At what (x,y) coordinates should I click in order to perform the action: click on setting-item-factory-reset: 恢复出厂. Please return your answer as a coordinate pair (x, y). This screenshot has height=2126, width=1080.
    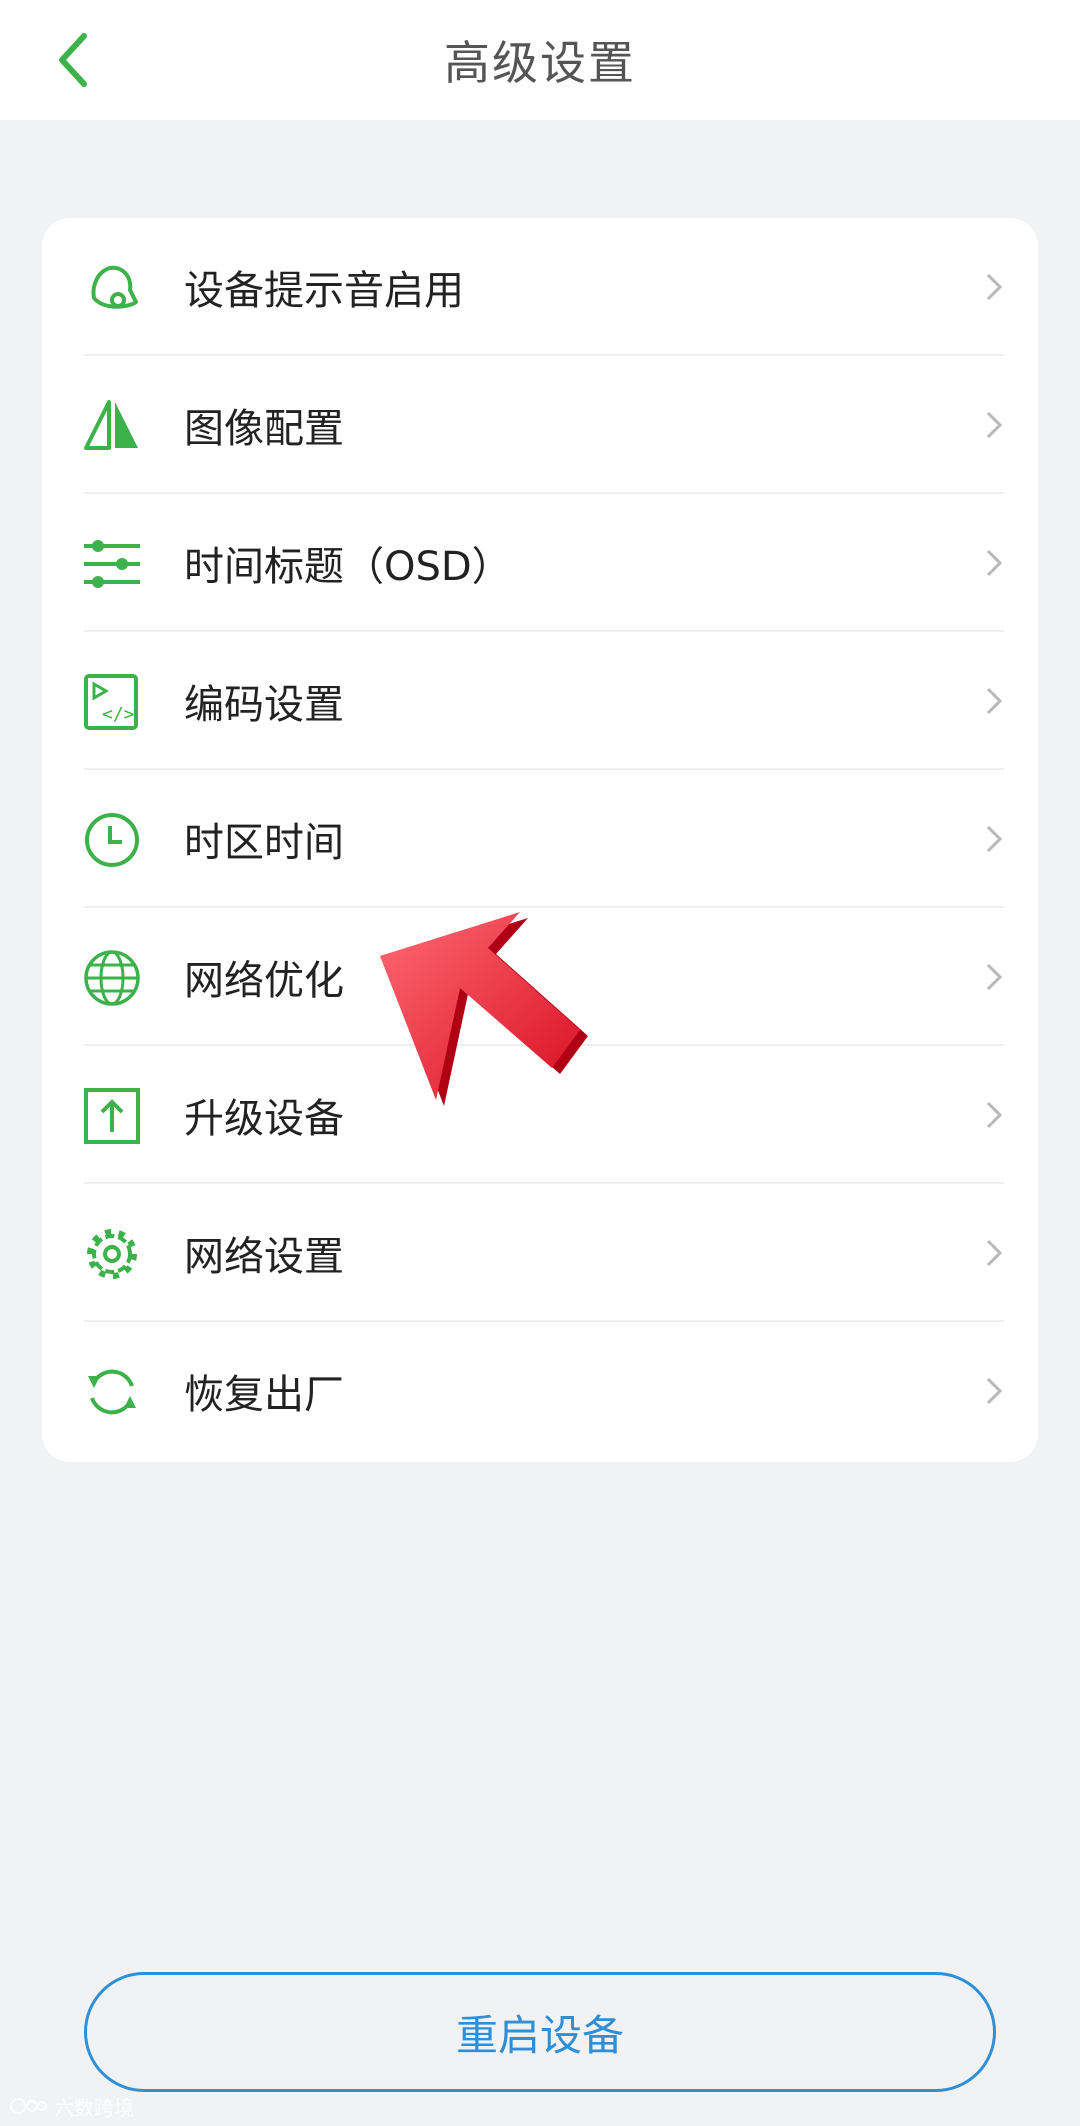
    Looking at the image, I should click on (540, 1391).